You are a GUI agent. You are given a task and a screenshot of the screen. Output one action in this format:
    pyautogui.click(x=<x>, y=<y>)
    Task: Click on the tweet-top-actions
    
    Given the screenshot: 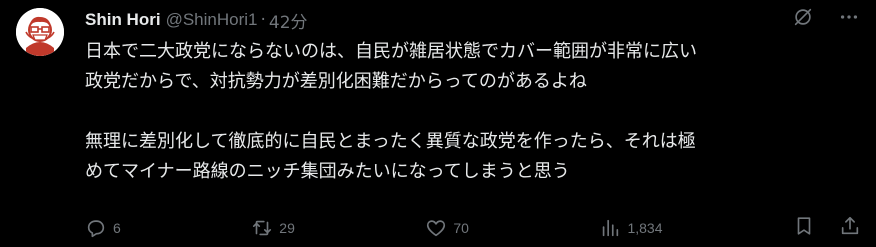 What is the action you would take?
    pyautogui.click(x=826, y=17)
    